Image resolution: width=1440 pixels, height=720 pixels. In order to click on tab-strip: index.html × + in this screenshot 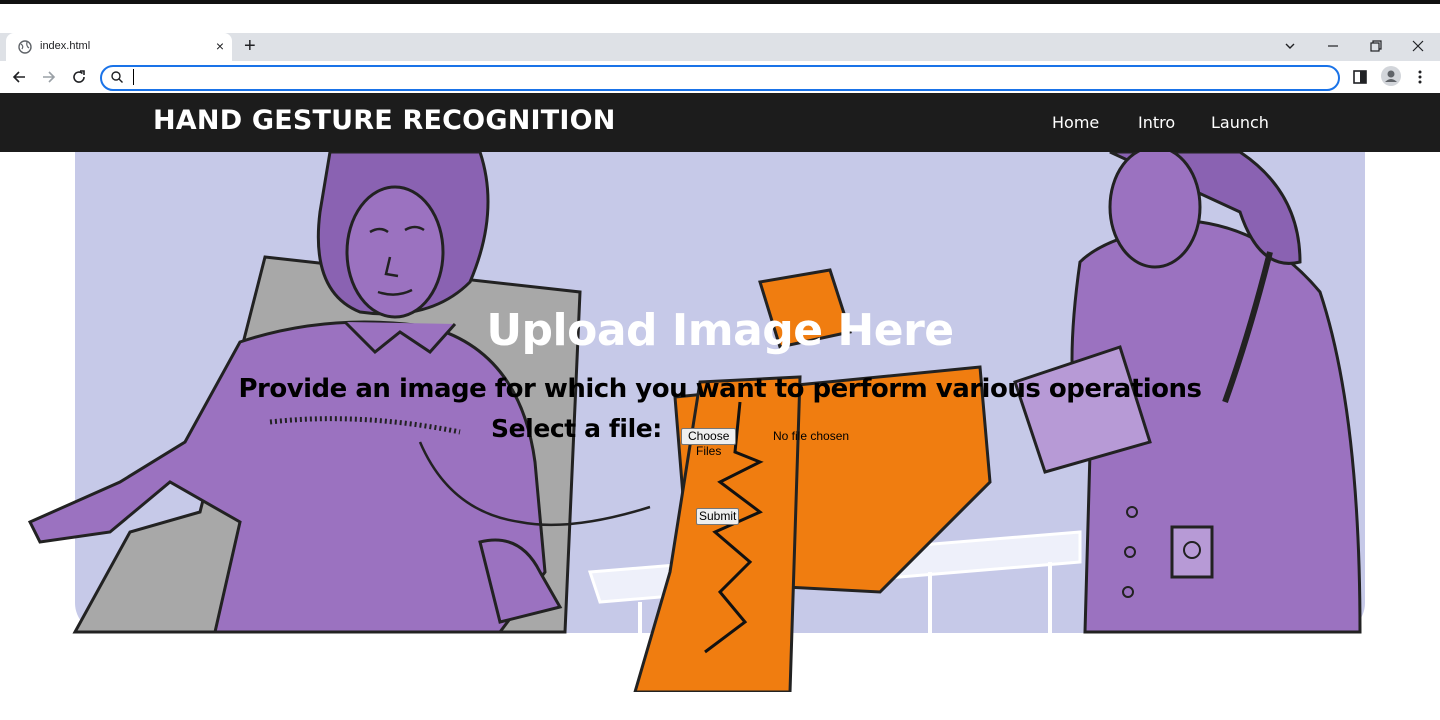, I will do `click(720, 47)`.